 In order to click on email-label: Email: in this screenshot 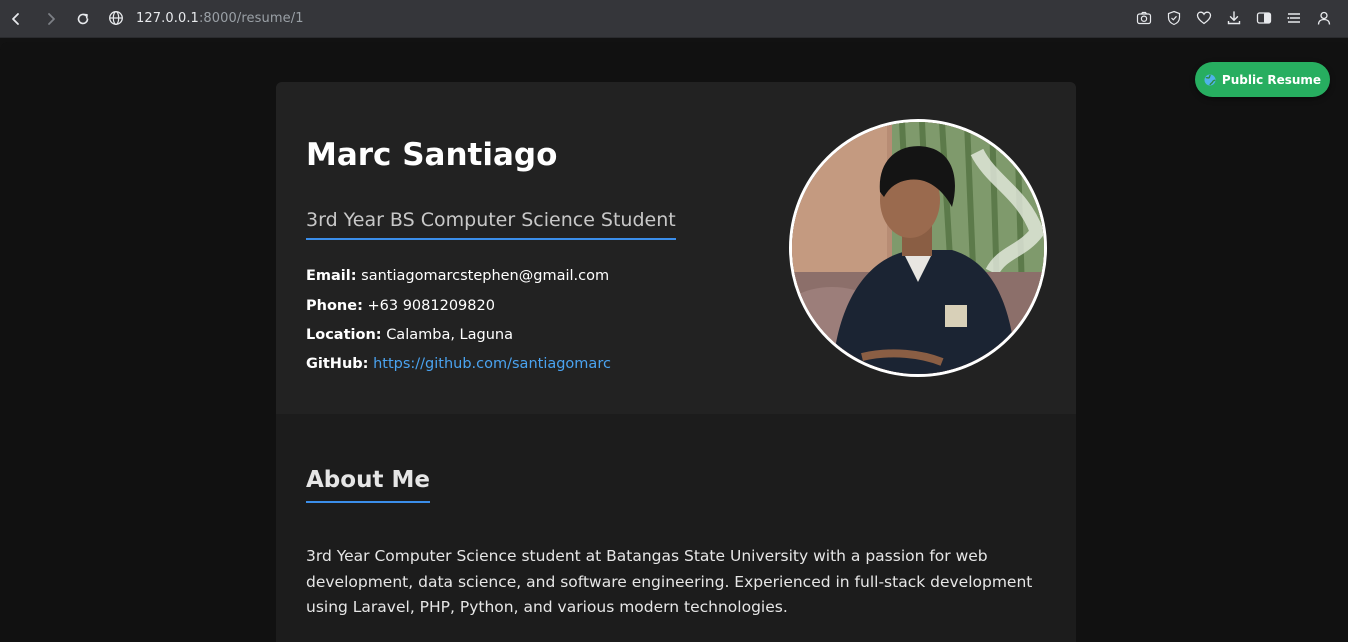, I will do `click(331, 276)`.